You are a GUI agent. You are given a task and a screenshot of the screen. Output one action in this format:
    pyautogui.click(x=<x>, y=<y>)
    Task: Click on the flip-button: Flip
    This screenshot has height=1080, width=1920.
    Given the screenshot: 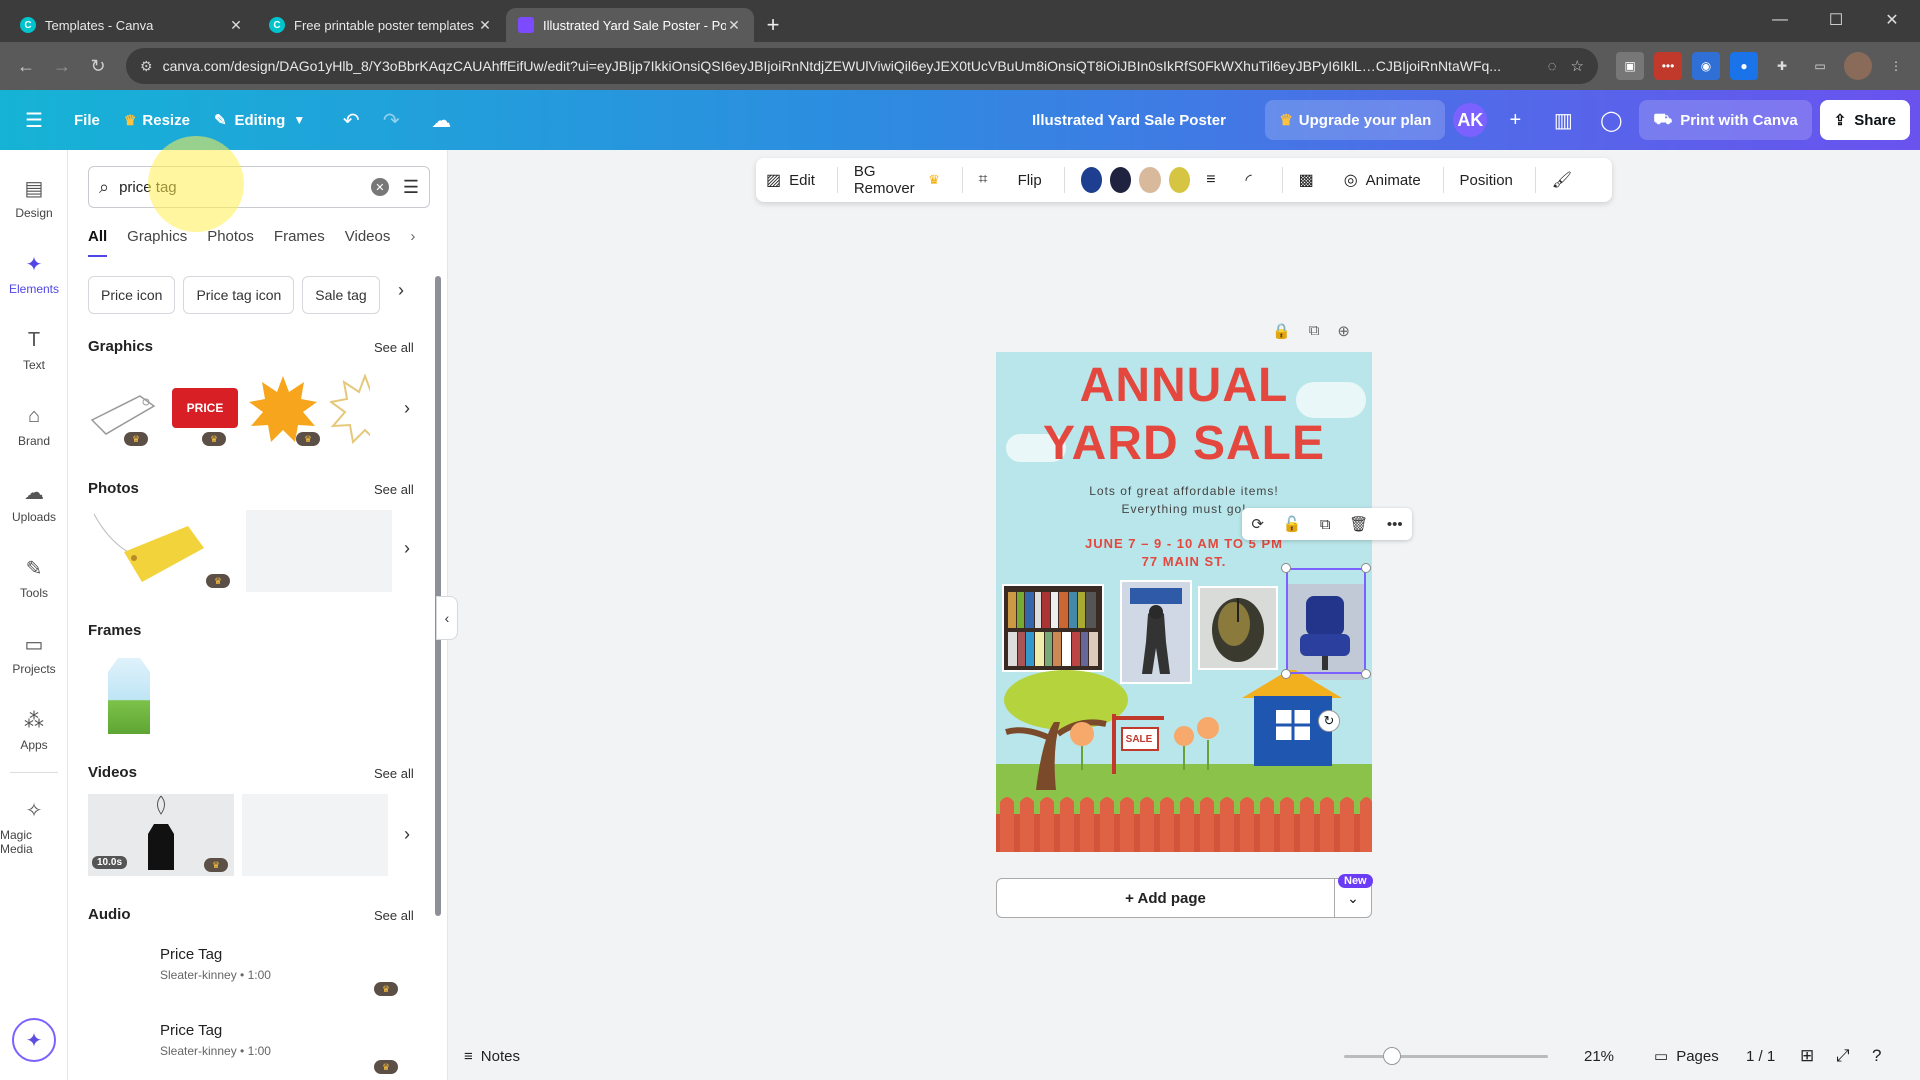 What is the action you would take?
    pyautogui.click(x=1030, y=180)
    